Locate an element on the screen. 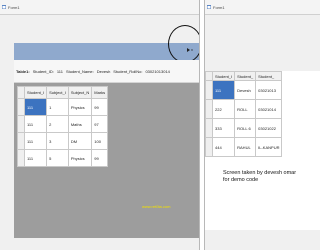 This screenshot has height=250, width=320. grid-cell: ROLL is located at coordinates (245, 109).